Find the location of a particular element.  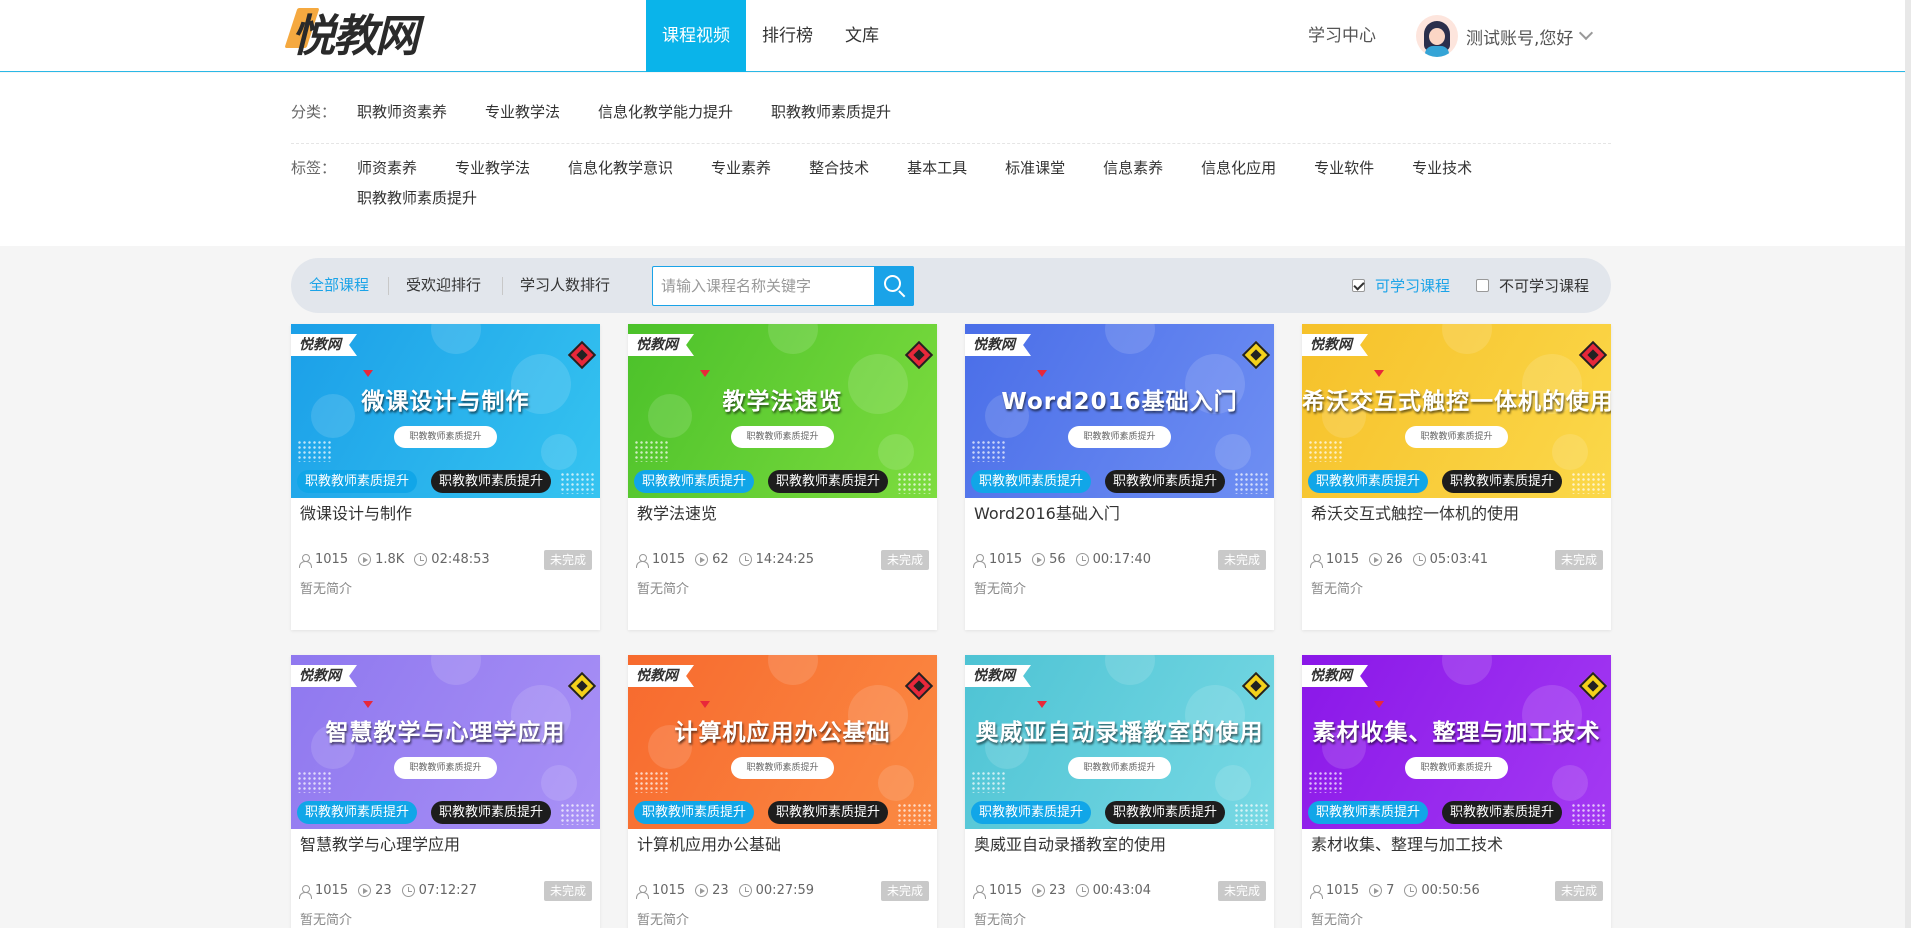

thumb-title: 智慧教学与心理学应用 is located at coordinates (445, 733).